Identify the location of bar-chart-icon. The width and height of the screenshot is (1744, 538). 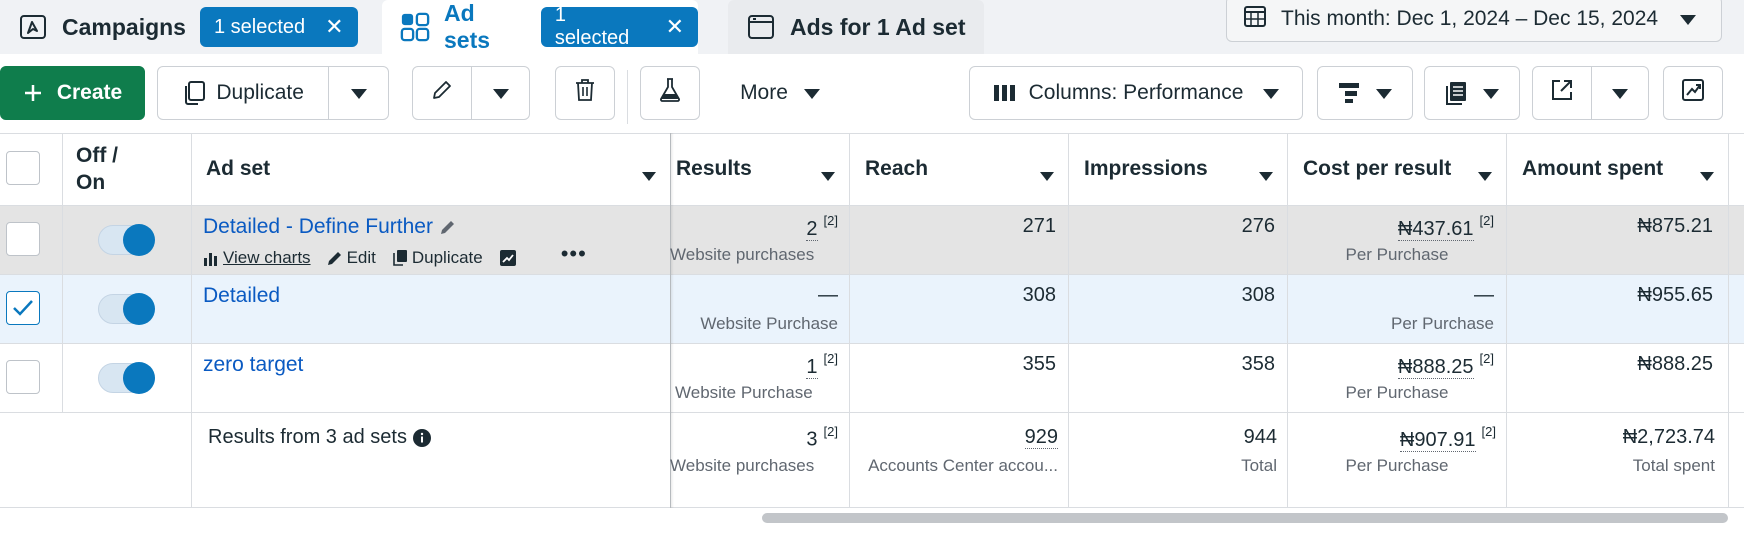
(213, 258).